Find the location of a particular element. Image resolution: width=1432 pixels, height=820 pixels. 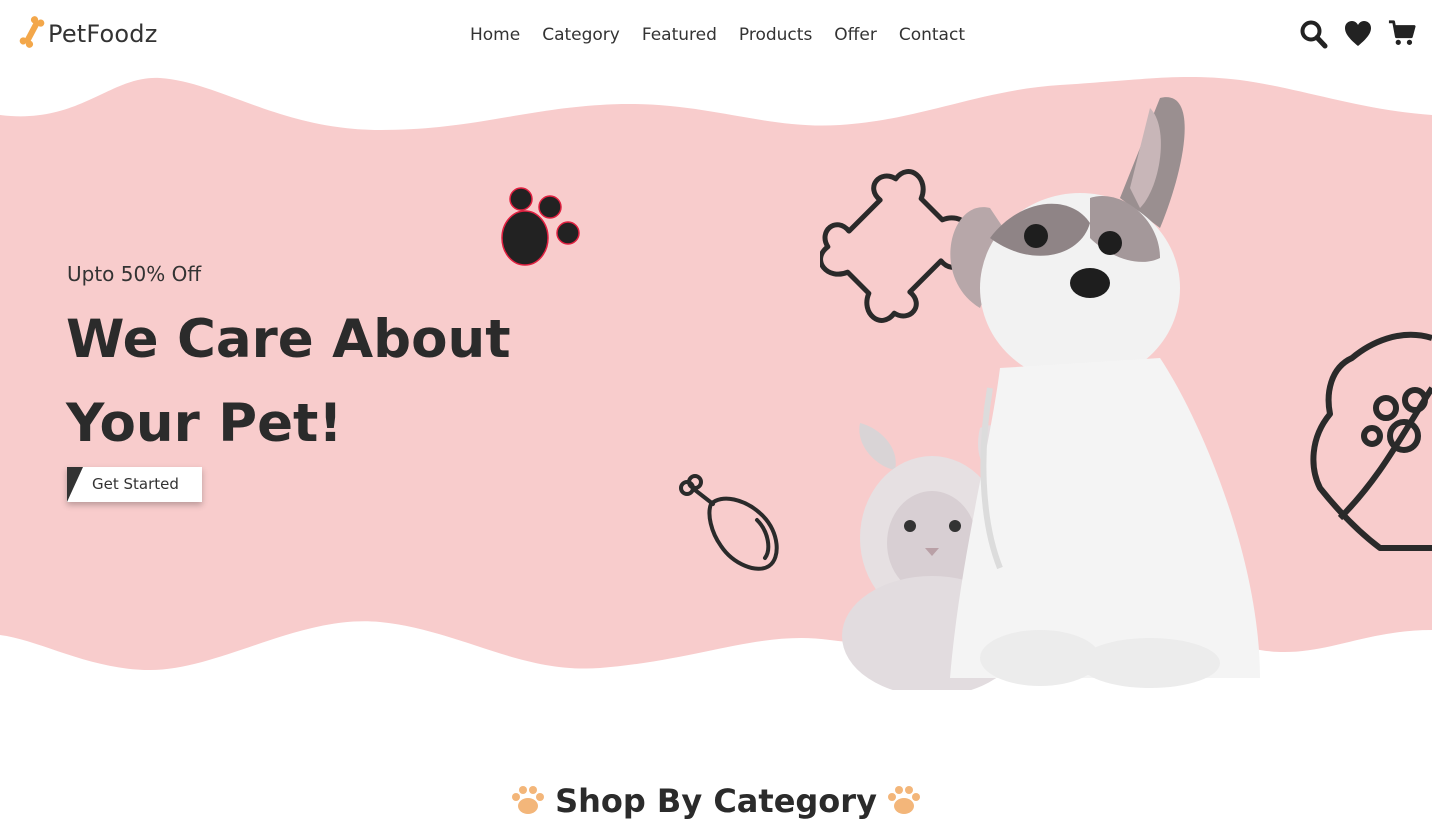

brand-logo: PetFoodz is located at coordinates (88, 34).